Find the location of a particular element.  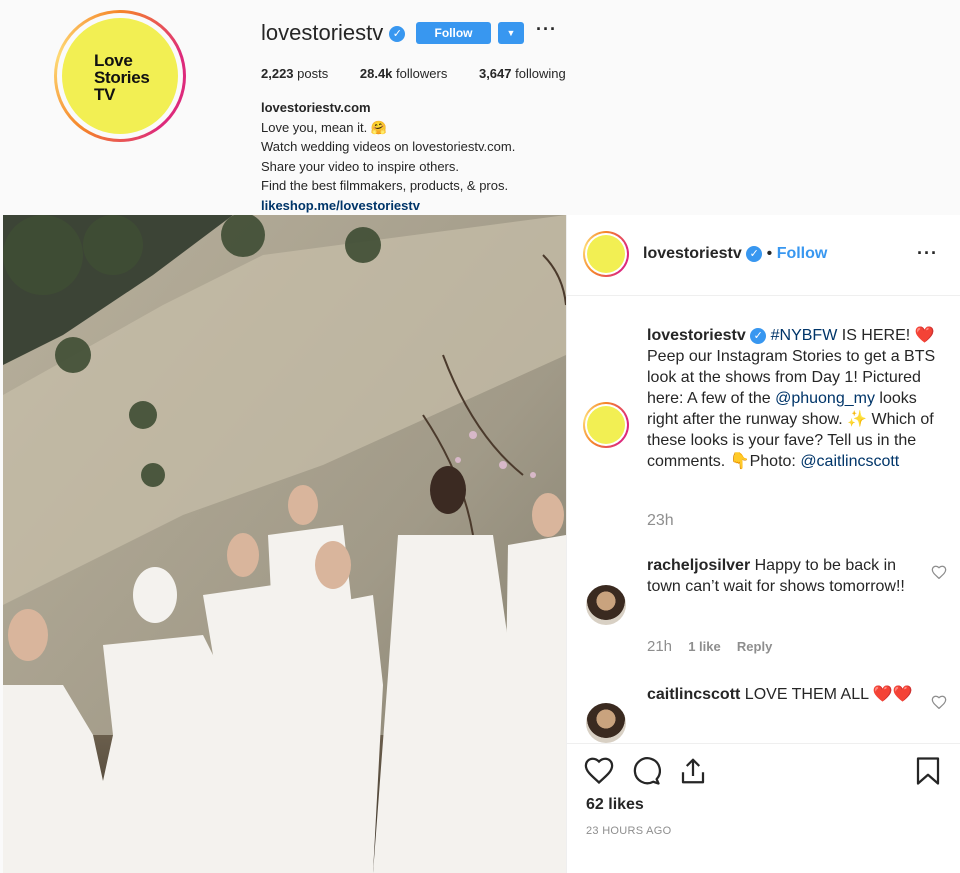

reply-button: Reply is located at coordinates (754, 646).